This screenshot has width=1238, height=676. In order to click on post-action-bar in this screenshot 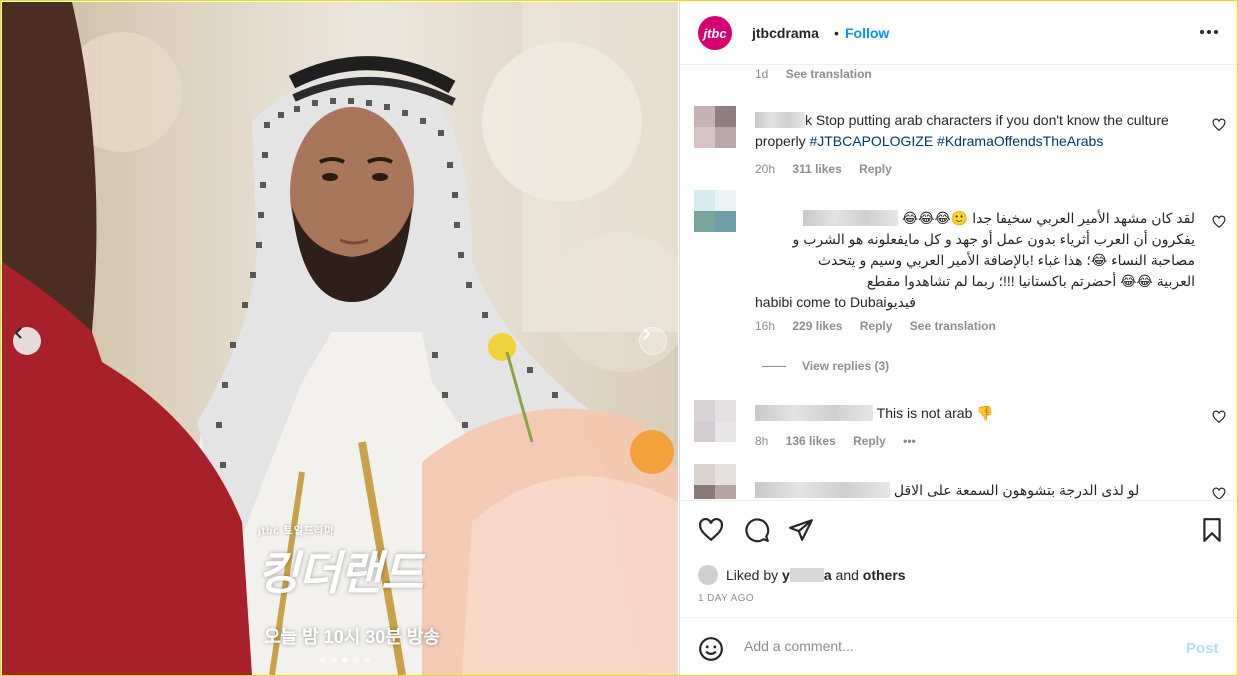, I will do `click(958, 530)`.